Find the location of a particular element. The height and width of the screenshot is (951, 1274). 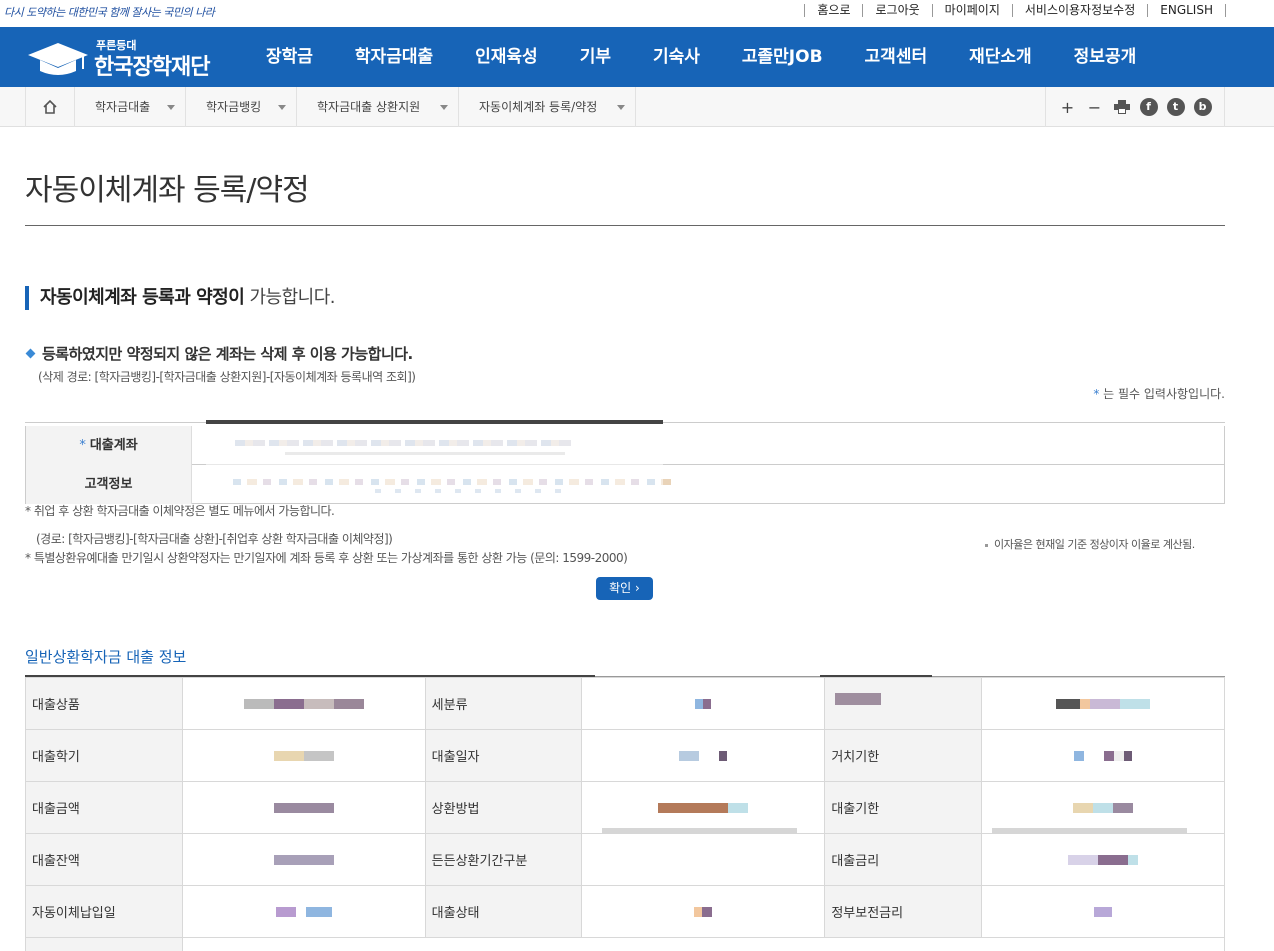

table-row: 대출학기 대출일자 거치기한 is located at coordinates (625, 755).